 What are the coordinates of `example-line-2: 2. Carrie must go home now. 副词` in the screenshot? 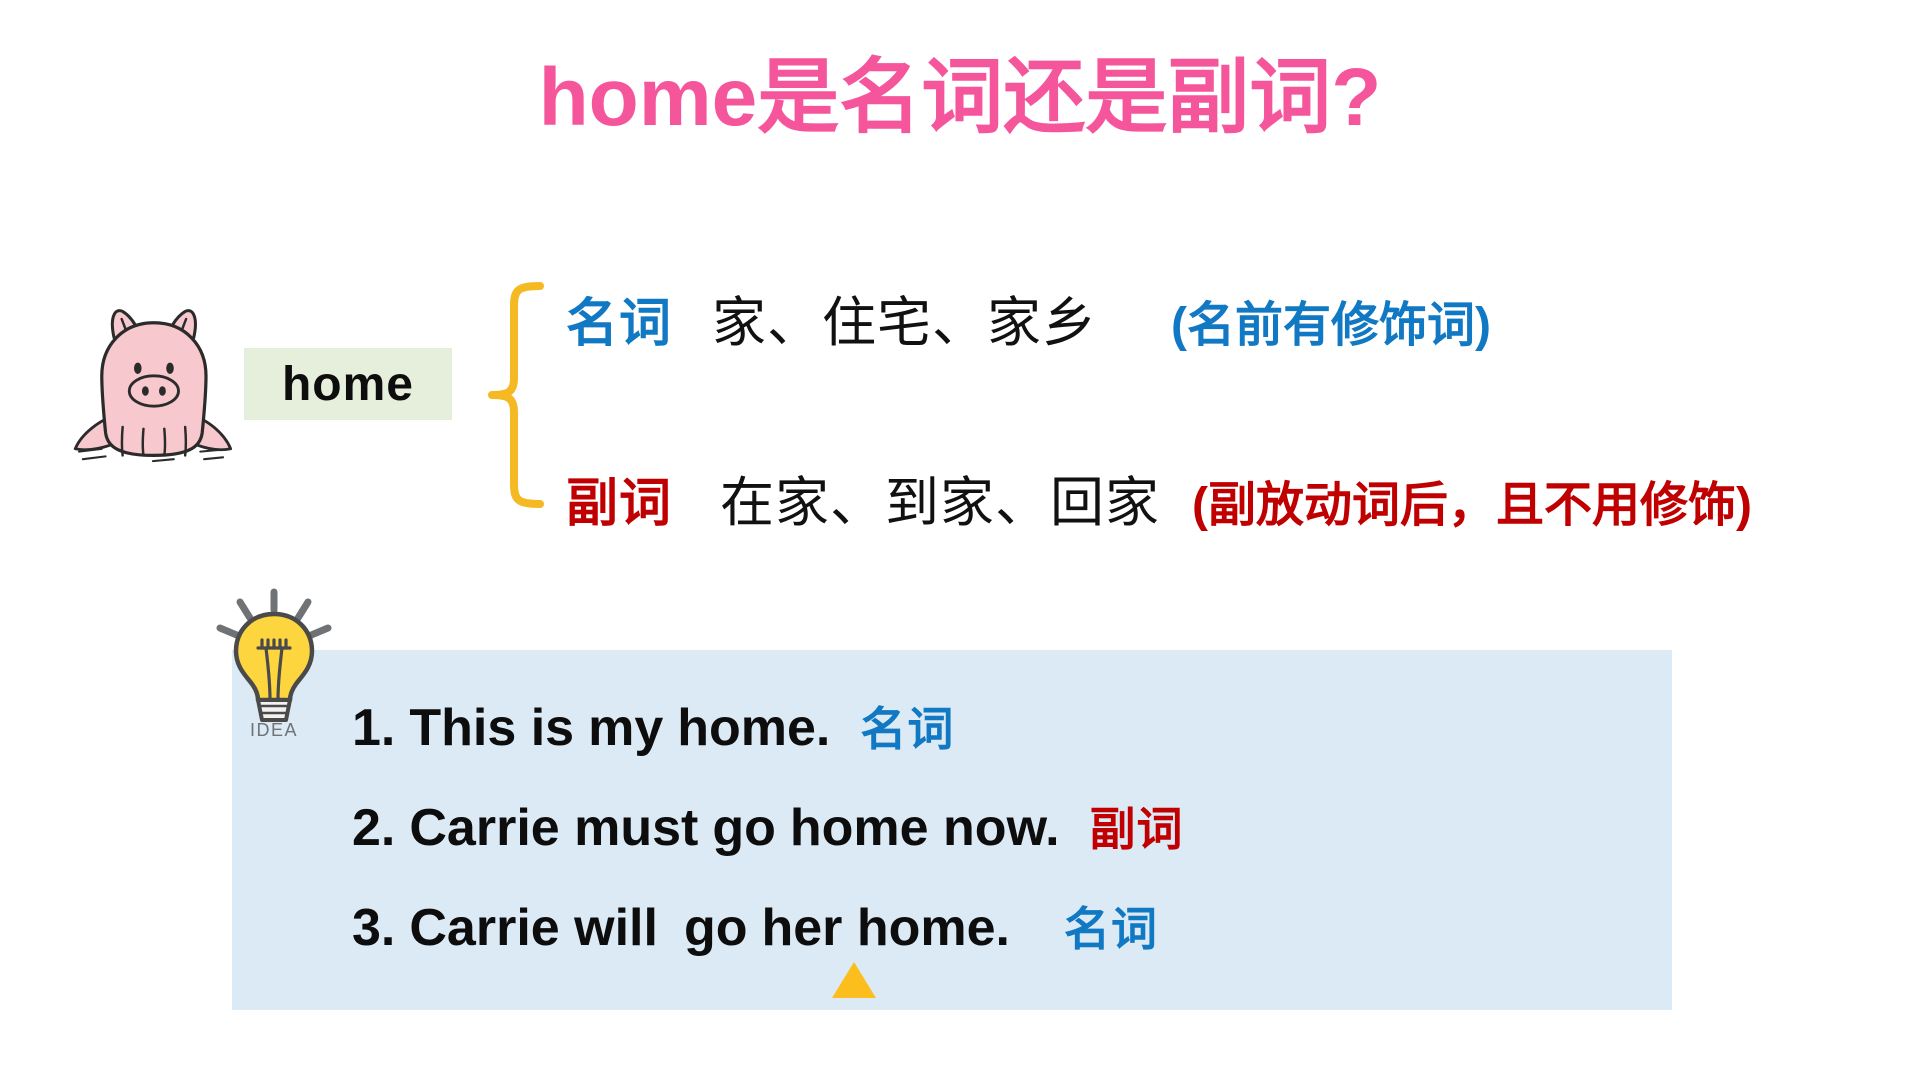 It's located at (768, 826).